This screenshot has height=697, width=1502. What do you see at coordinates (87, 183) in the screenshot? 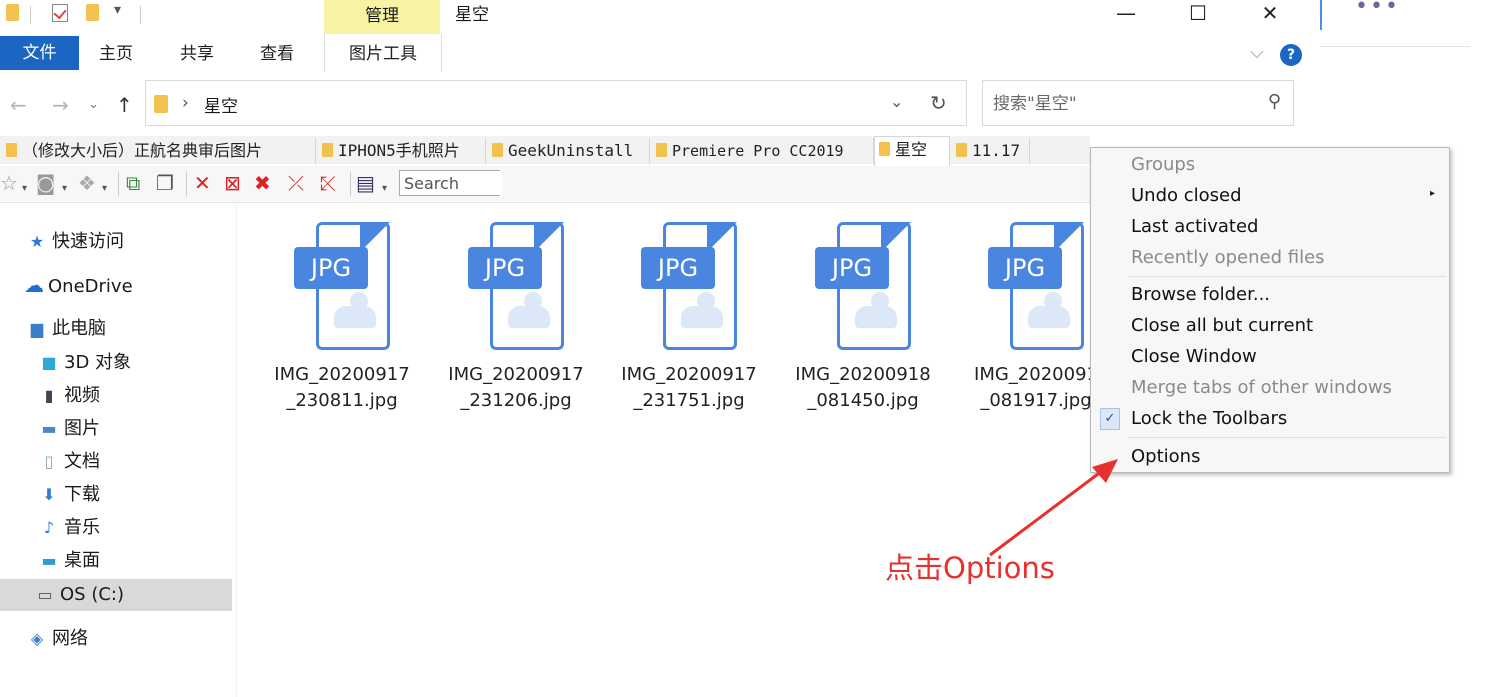
I see `group-icon: ❖` at bounding box center [87, 183].